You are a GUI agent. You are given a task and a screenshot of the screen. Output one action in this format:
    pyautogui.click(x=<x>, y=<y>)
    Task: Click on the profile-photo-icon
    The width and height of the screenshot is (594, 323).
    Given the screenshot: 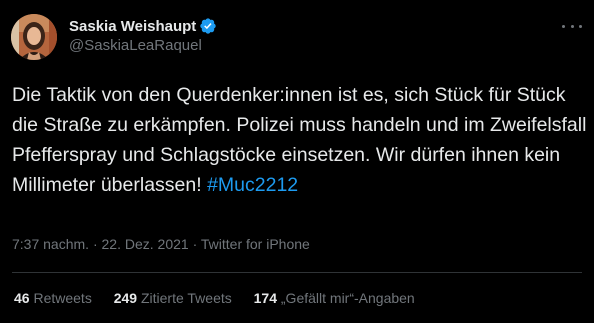 What is the action you would take?
    pyautogui.click(x=34, y=37)
    